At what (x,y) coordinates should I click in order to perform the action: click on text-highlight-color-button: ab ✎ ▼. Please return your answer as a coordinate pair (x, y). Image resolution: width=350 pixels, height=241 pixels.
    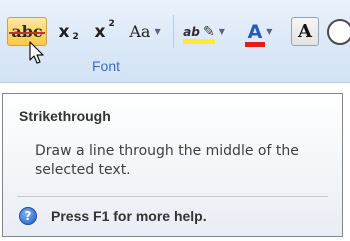
    Looking at the image, I should click on (204, 31).